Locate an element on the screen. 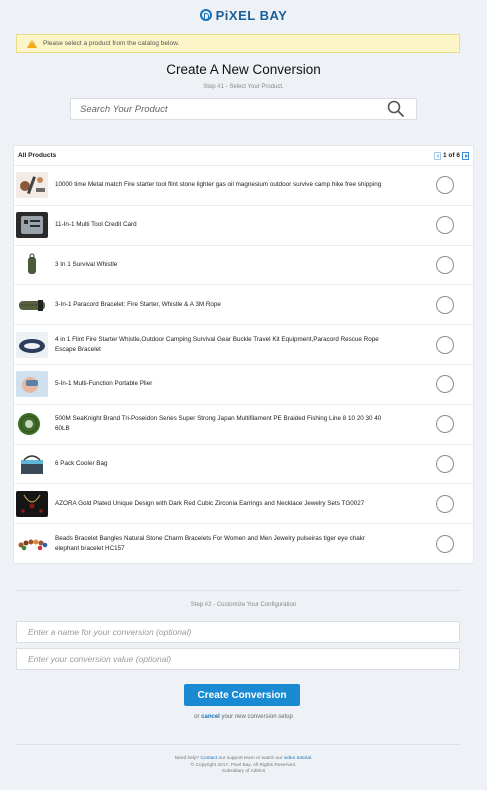  section-divider is located at coordinates (238, 590).